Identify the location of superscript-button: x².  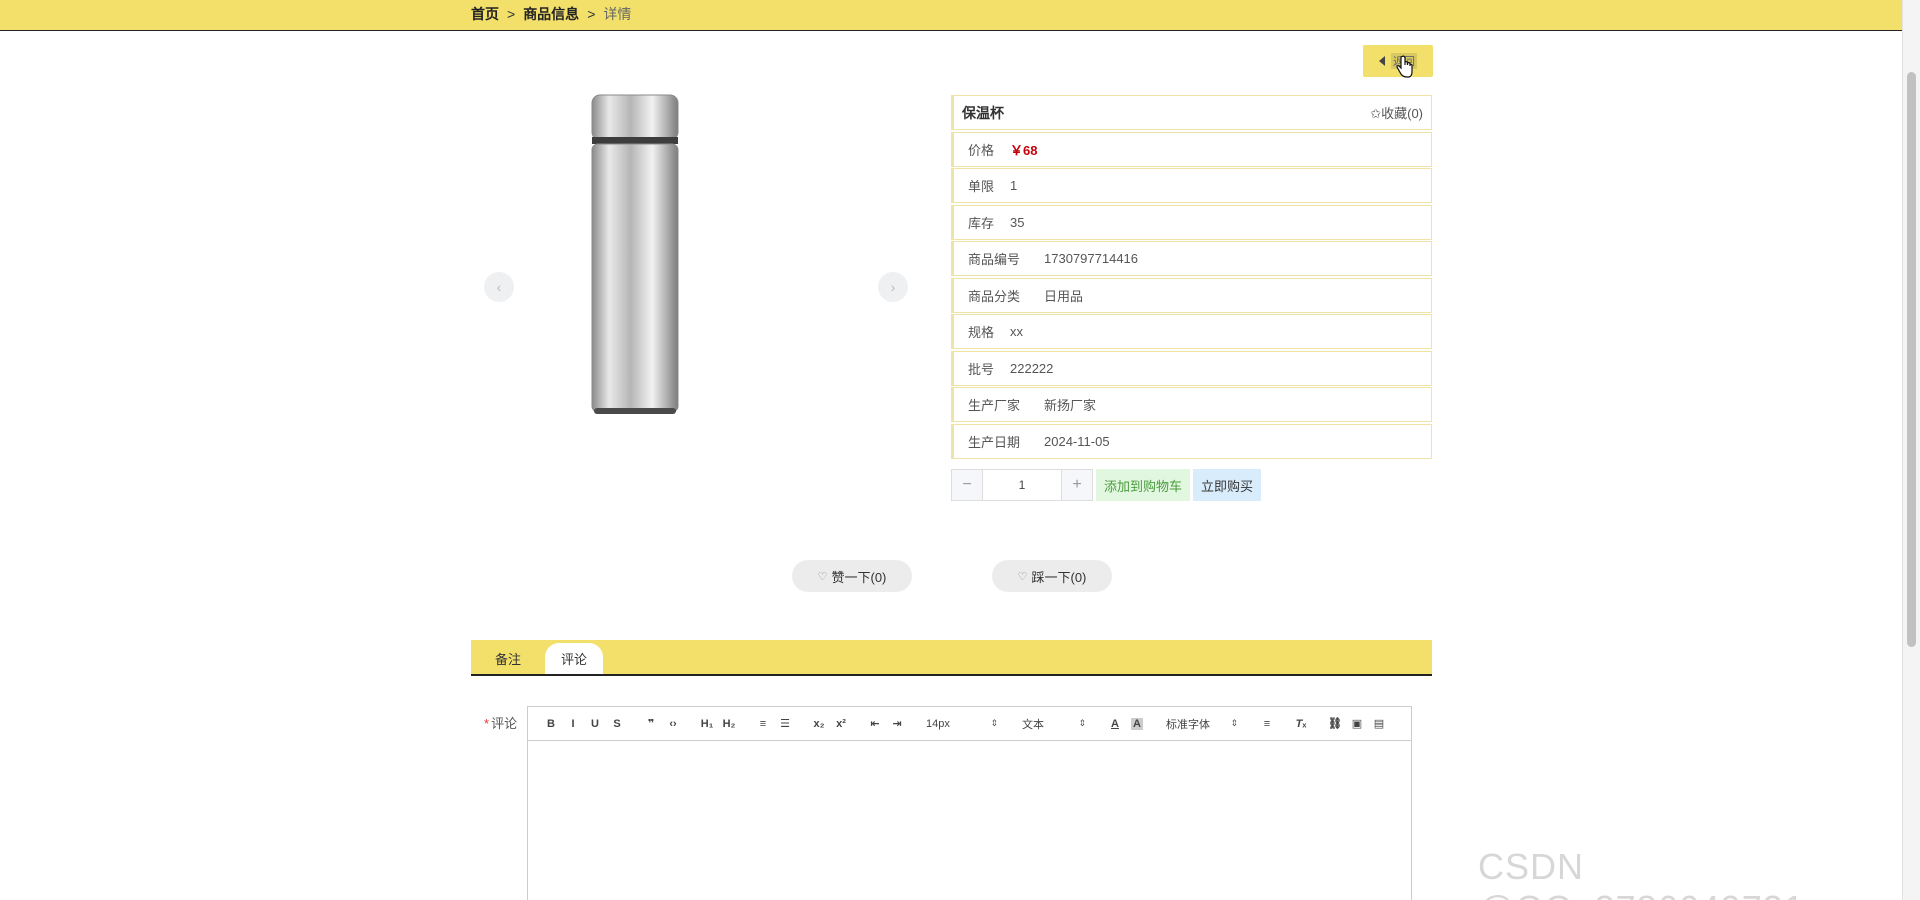
(841, 724).